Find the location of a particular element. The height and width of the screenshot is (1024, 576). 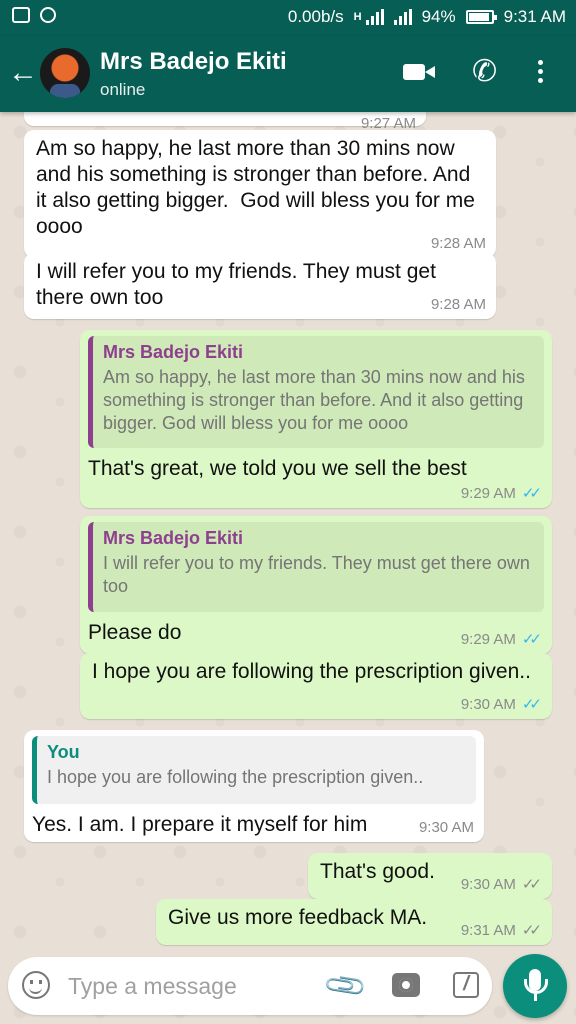

message-input is located at coordinates (193, 986).